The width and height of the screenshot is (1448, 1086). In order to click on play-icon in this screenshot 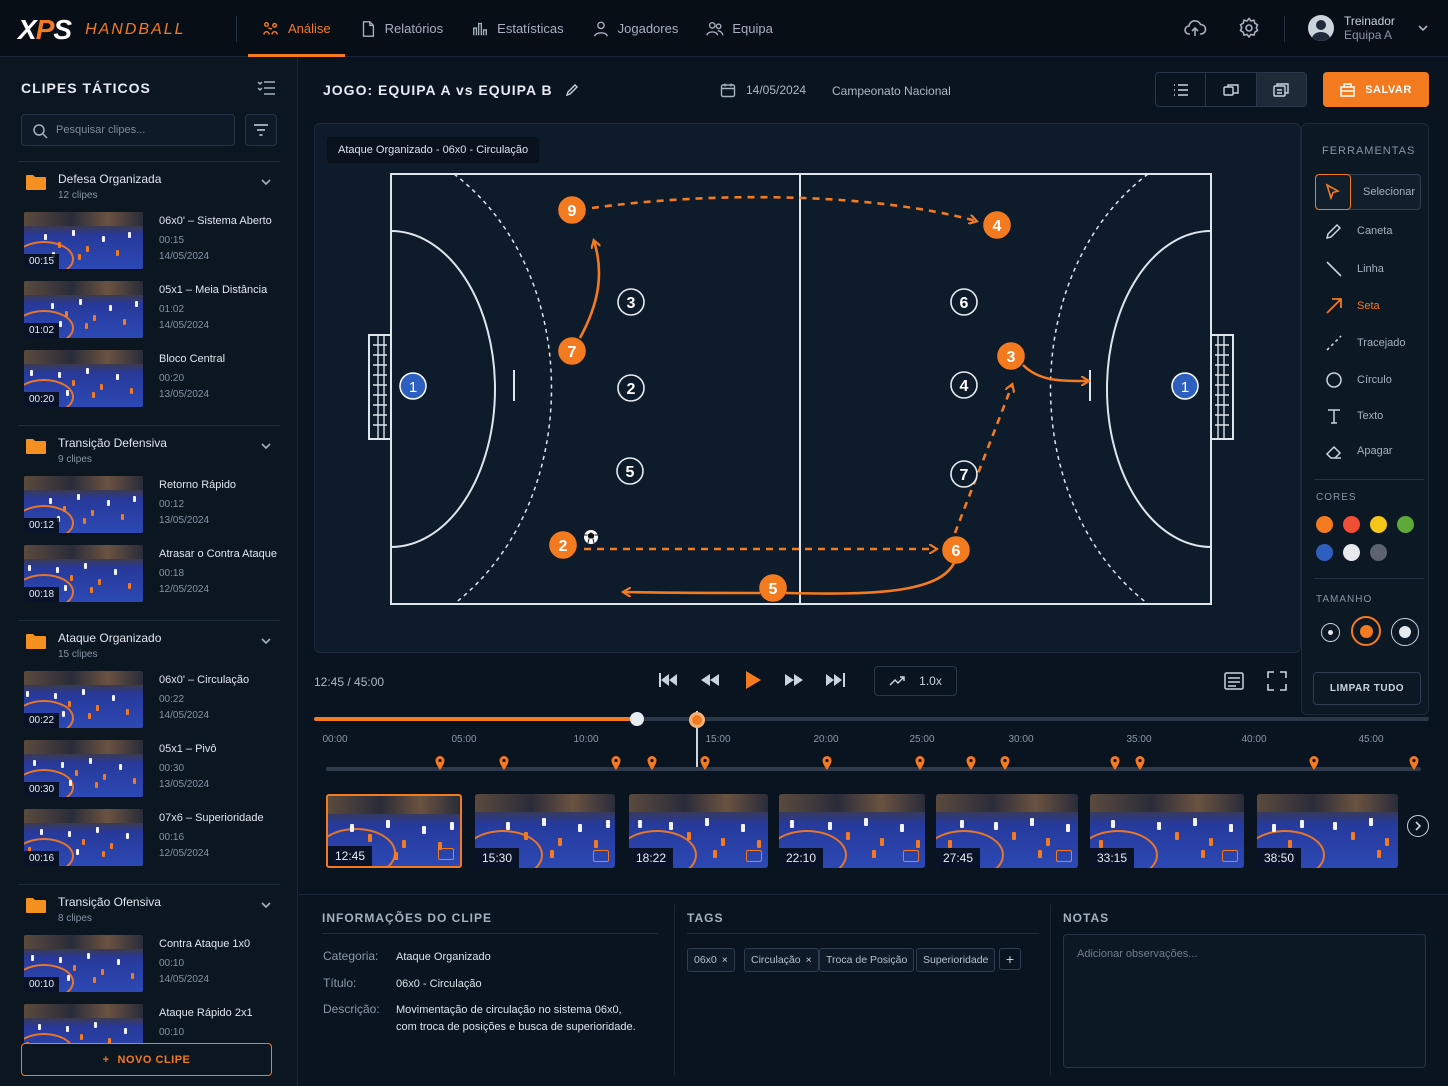, I will do `click(752, 680)`.